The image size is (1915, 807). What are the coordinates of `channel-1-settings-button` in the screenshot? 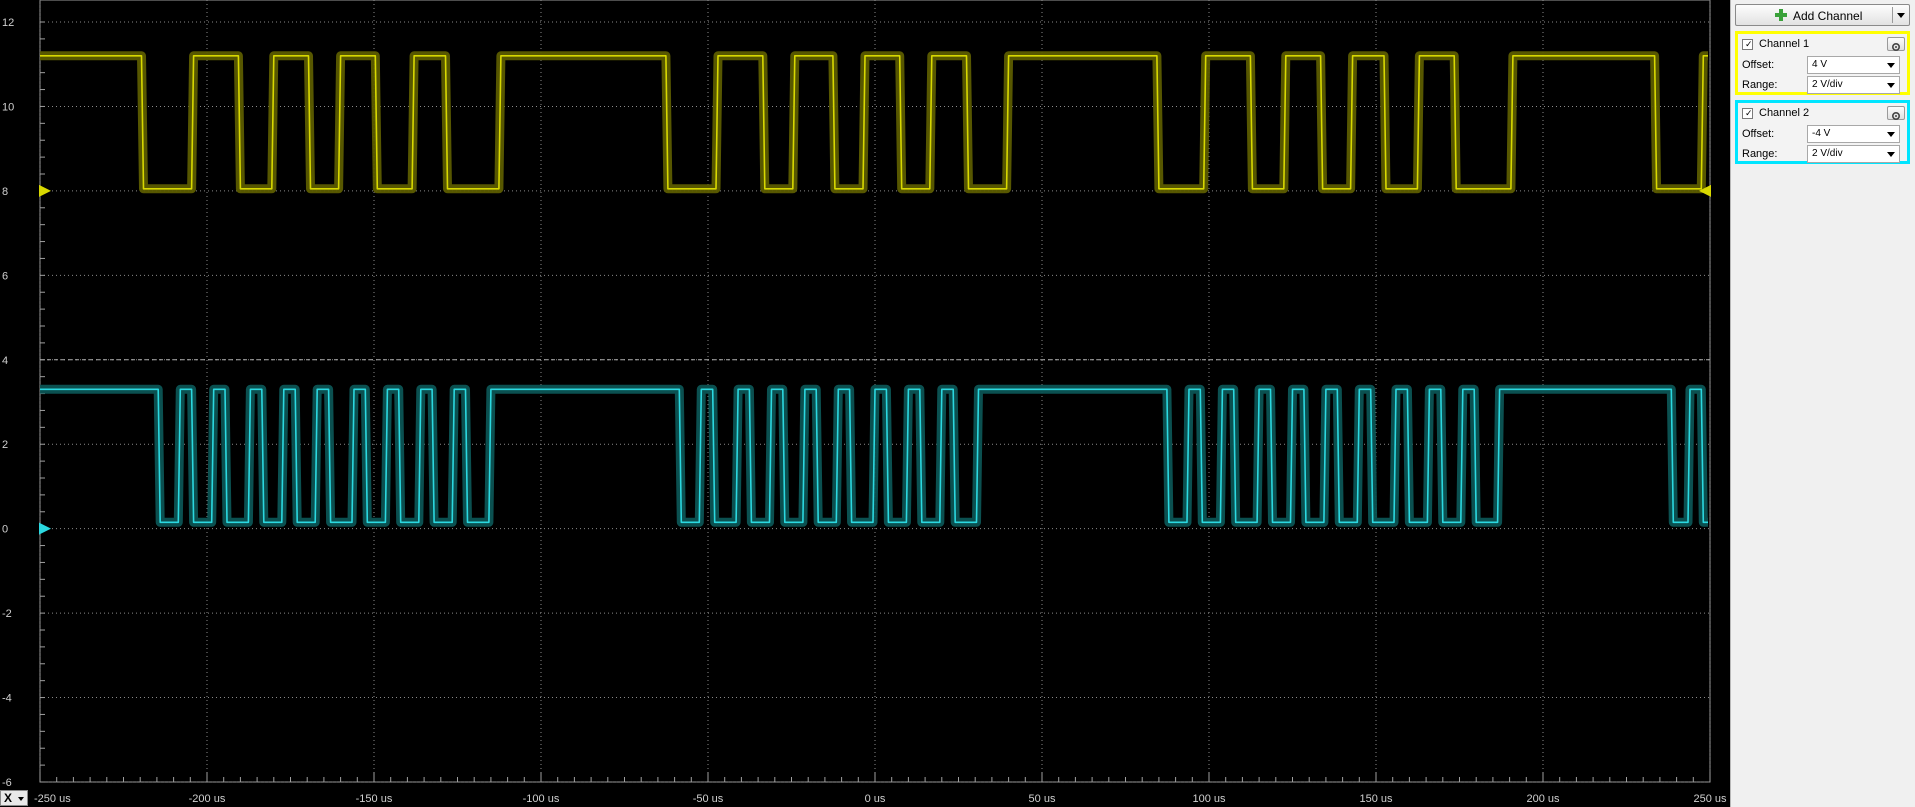 It's located at (1896, 44).